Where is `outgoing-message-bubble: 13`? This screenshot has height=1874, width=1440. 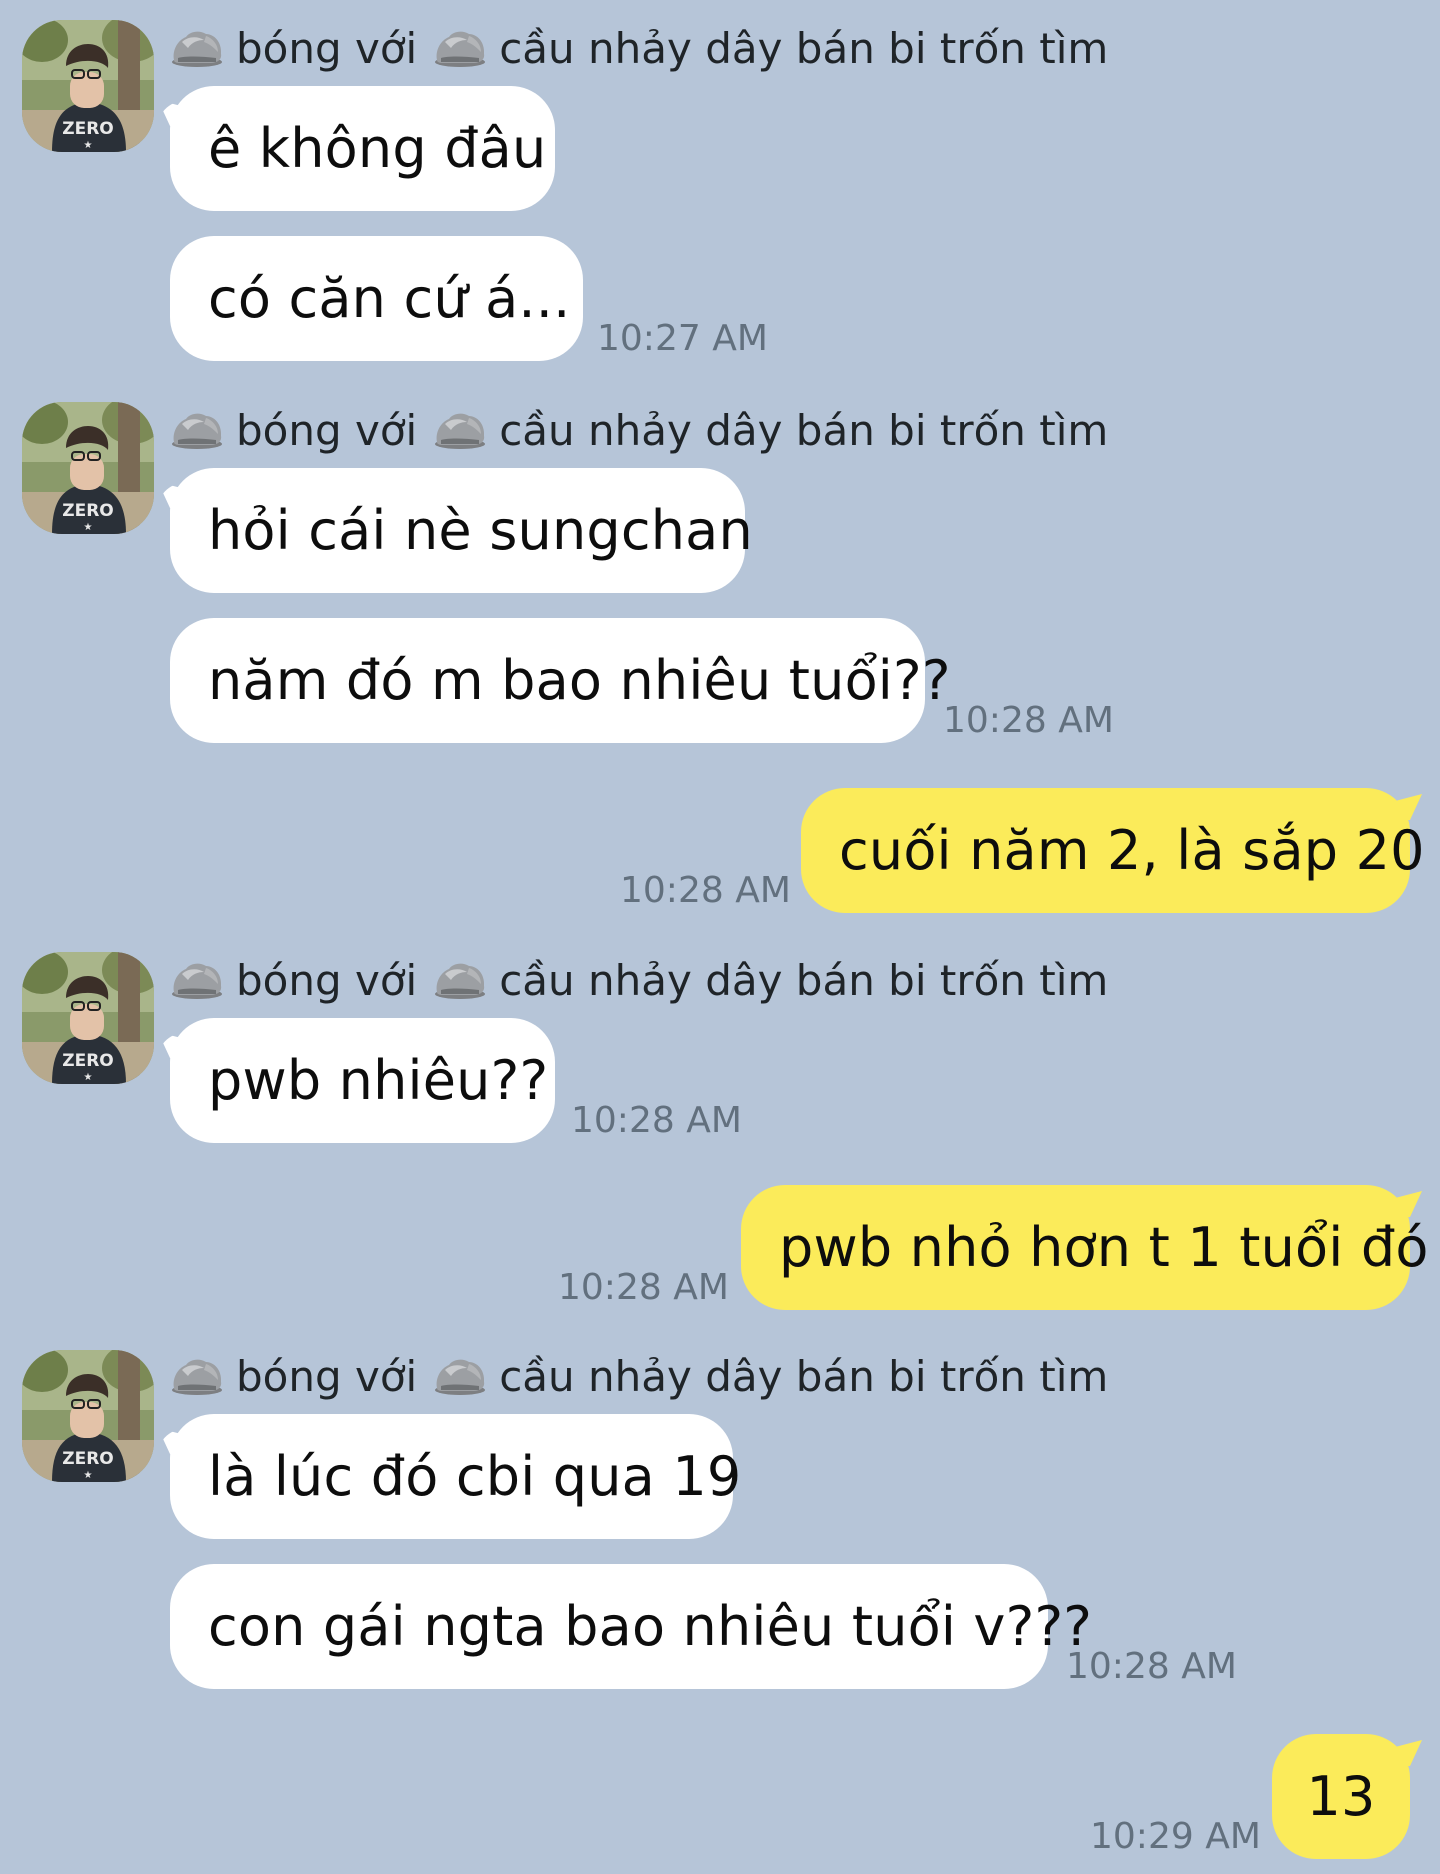
outgoing-message-bubble: 13 is located at coordinates (1341, 1796).